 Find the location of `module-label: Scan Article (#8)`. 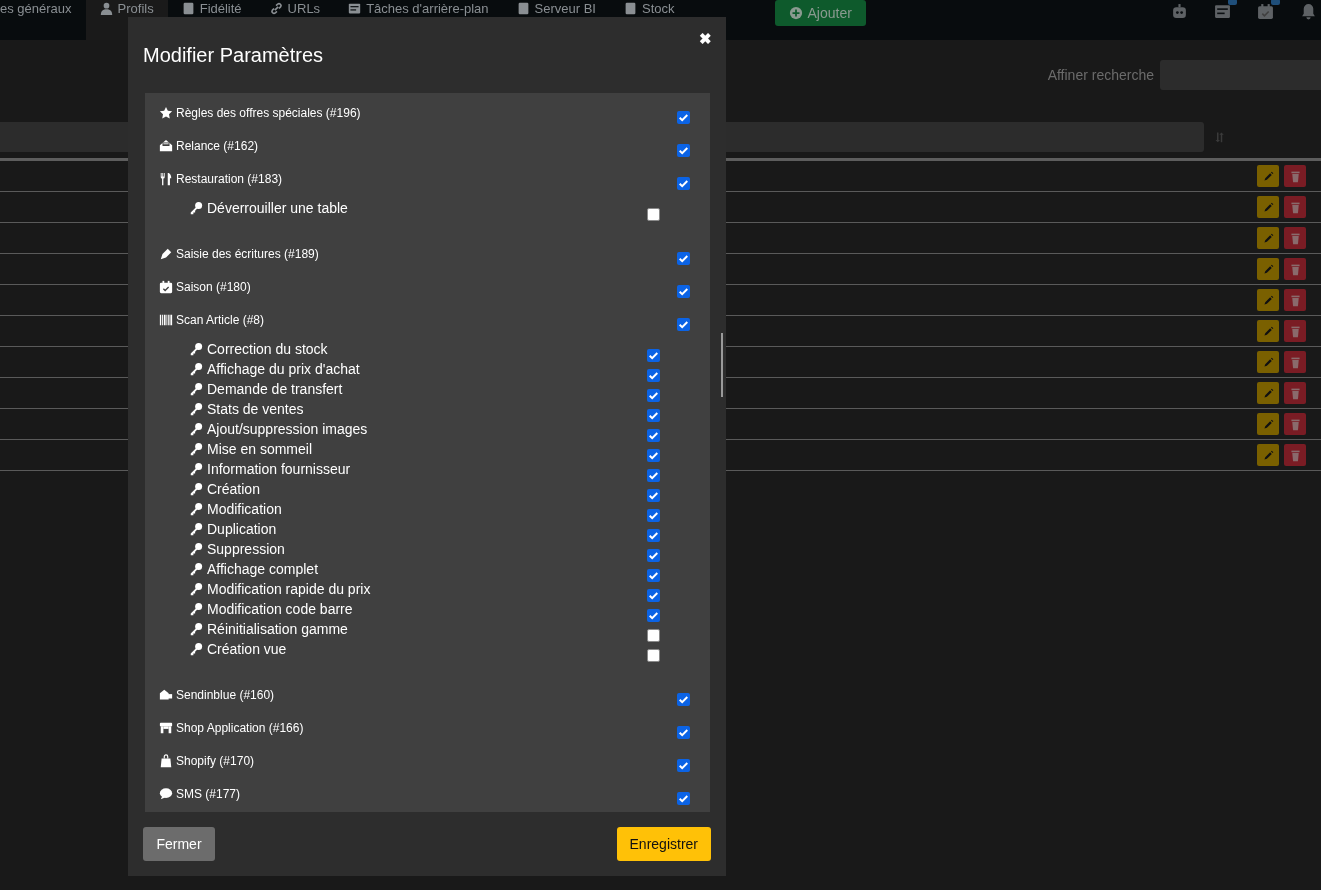

module-label: Scan Article (#8) is located at coordinates (220, 320).